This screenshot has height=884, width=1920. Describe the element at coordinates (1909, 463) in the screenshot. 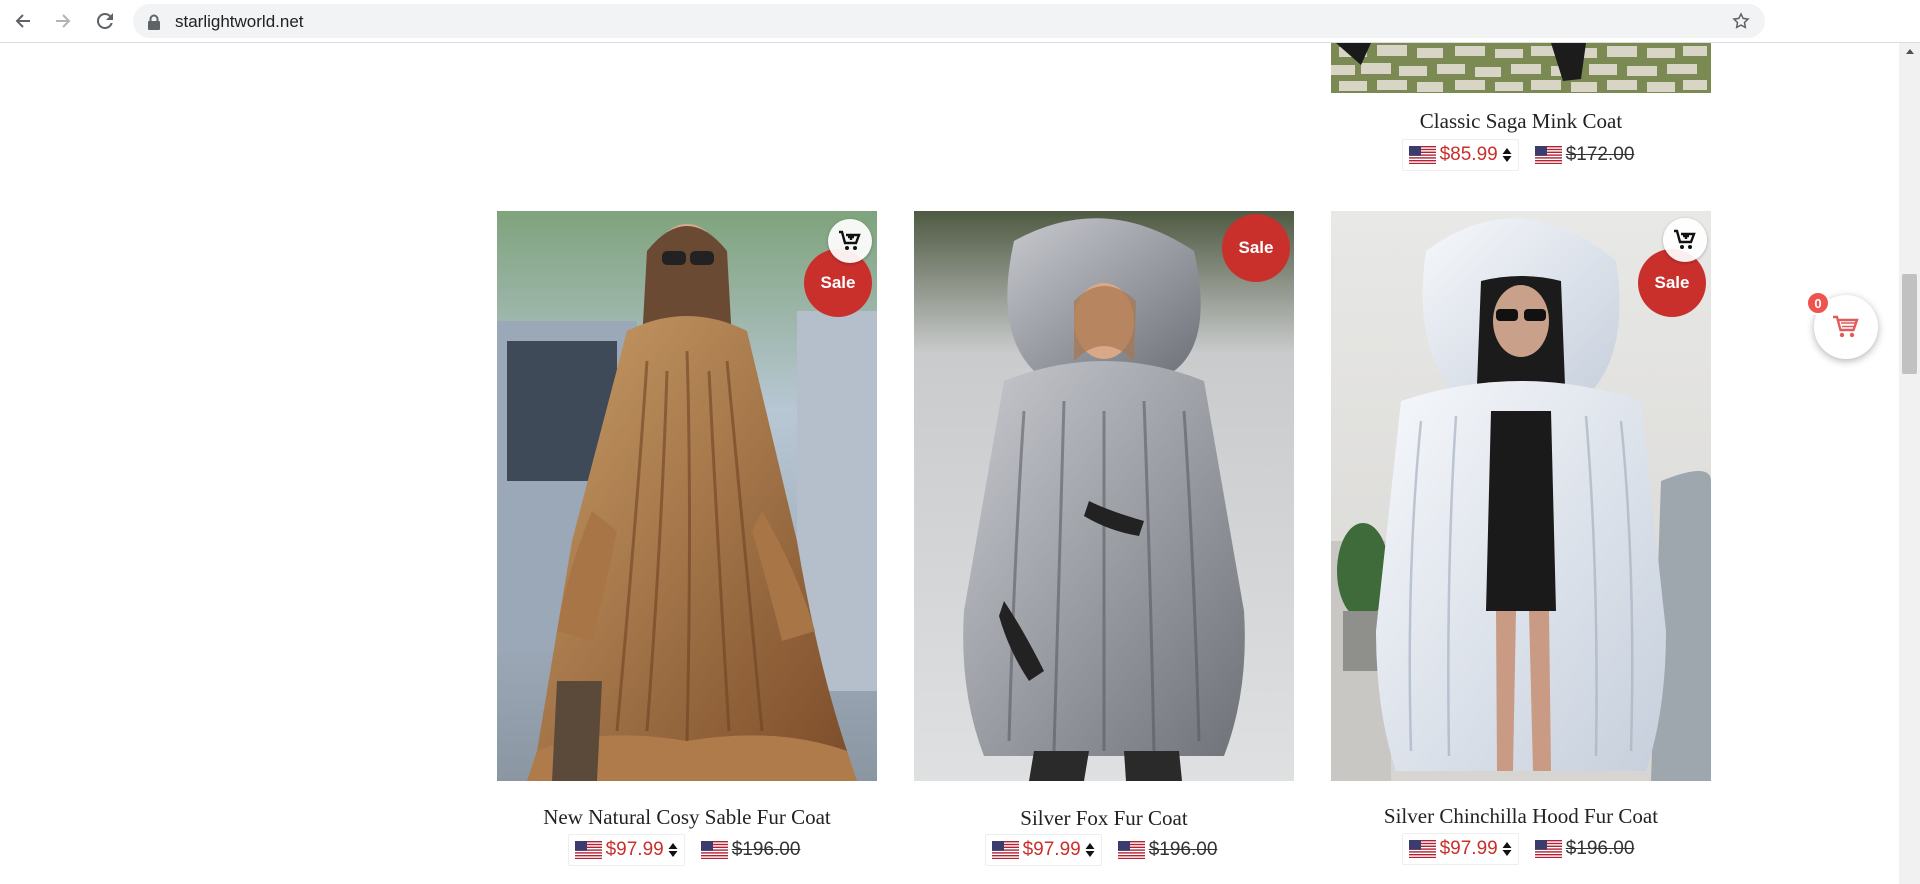

I see `scrollbar` at that location.